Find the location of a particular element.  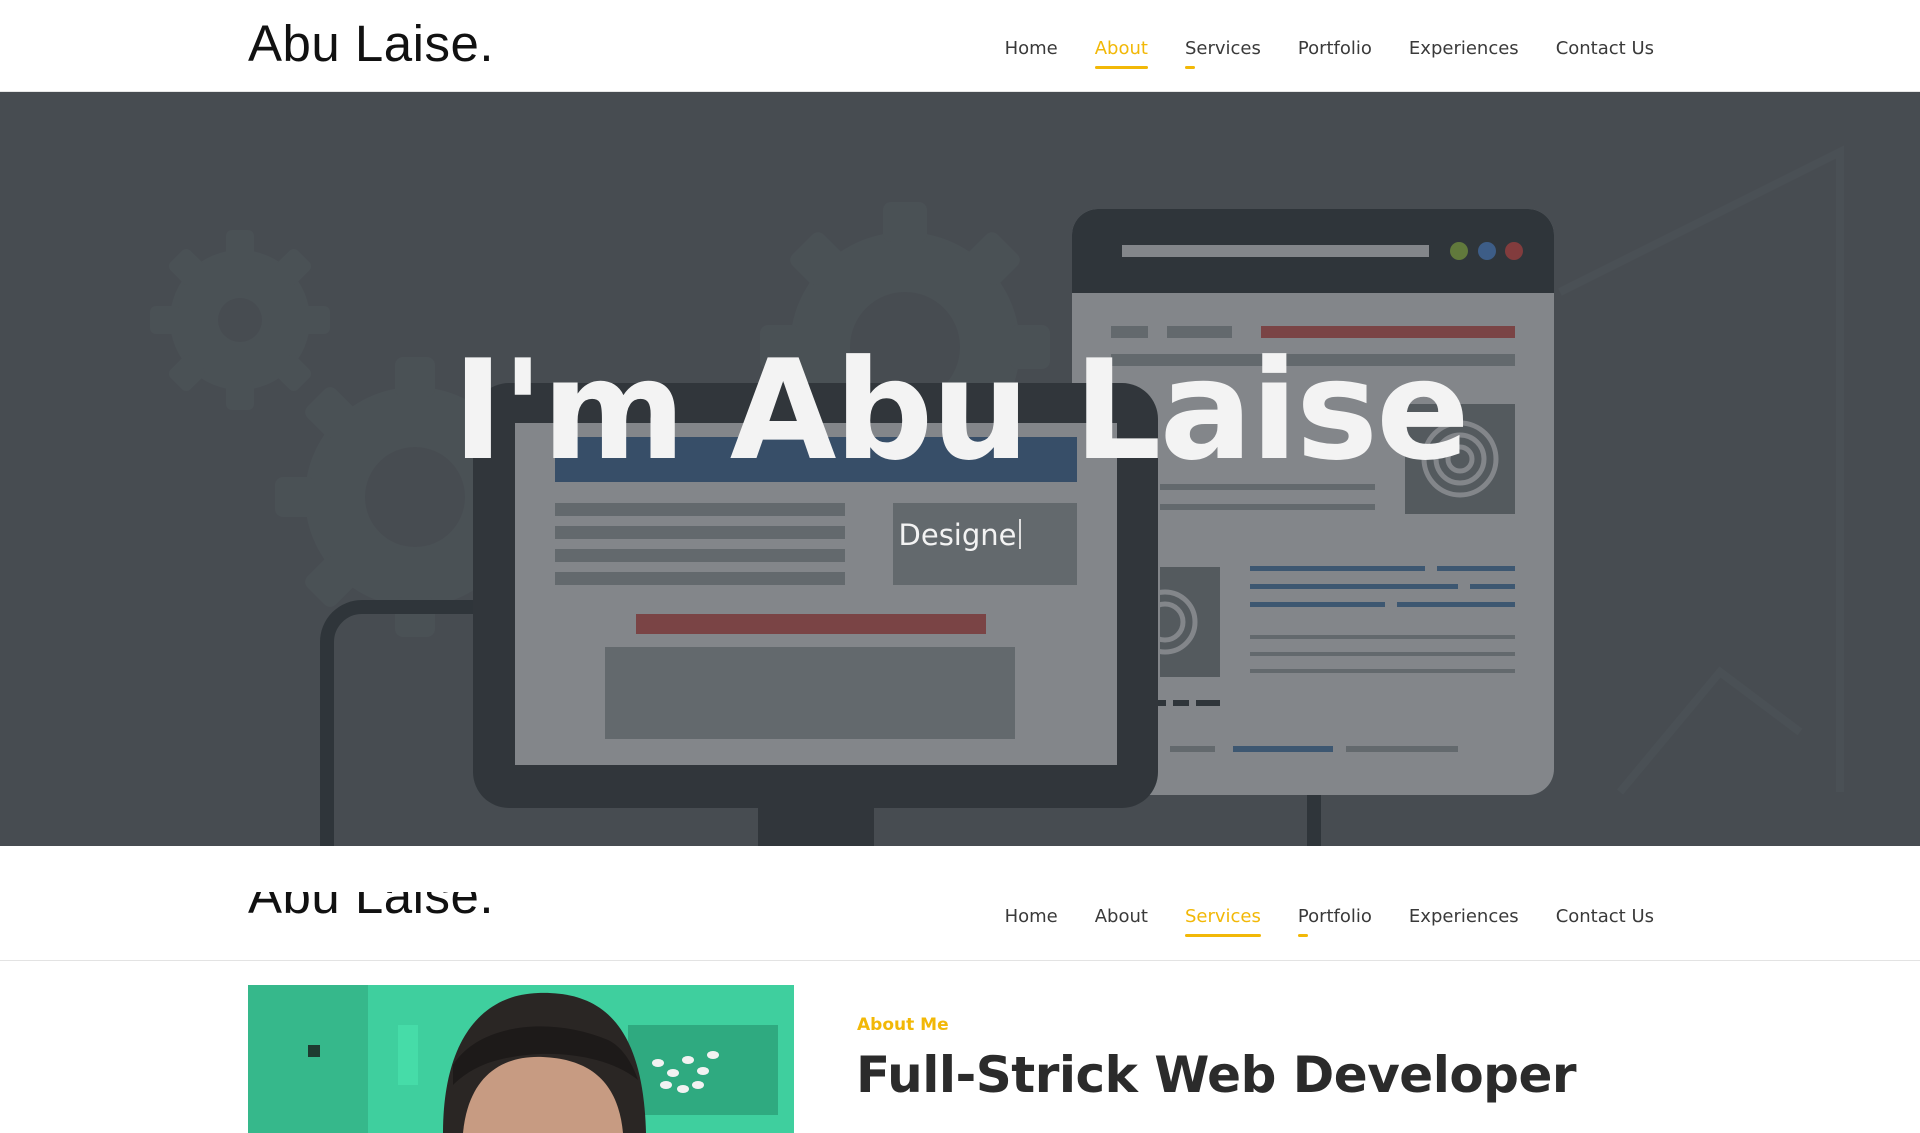

nav-contact-link: Contact Us is located at coordinates (1605, 51).